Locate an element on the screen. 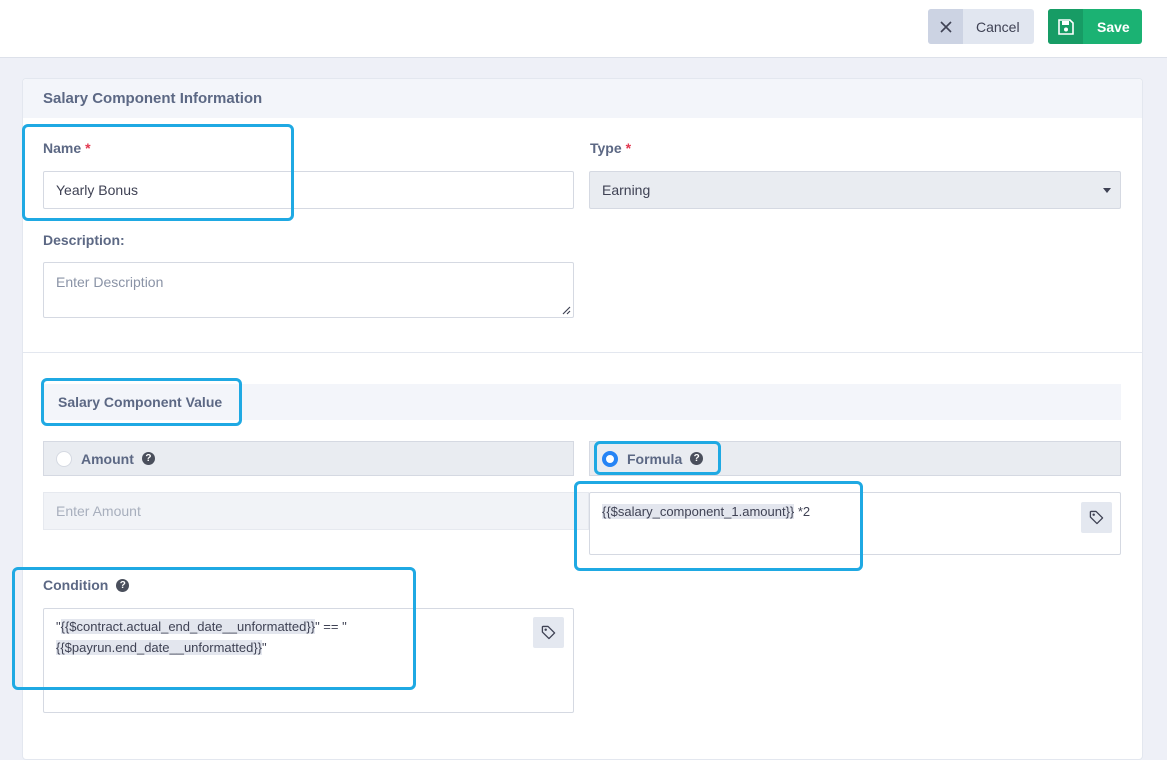  save-icon is located at coordinates (1065, 26).